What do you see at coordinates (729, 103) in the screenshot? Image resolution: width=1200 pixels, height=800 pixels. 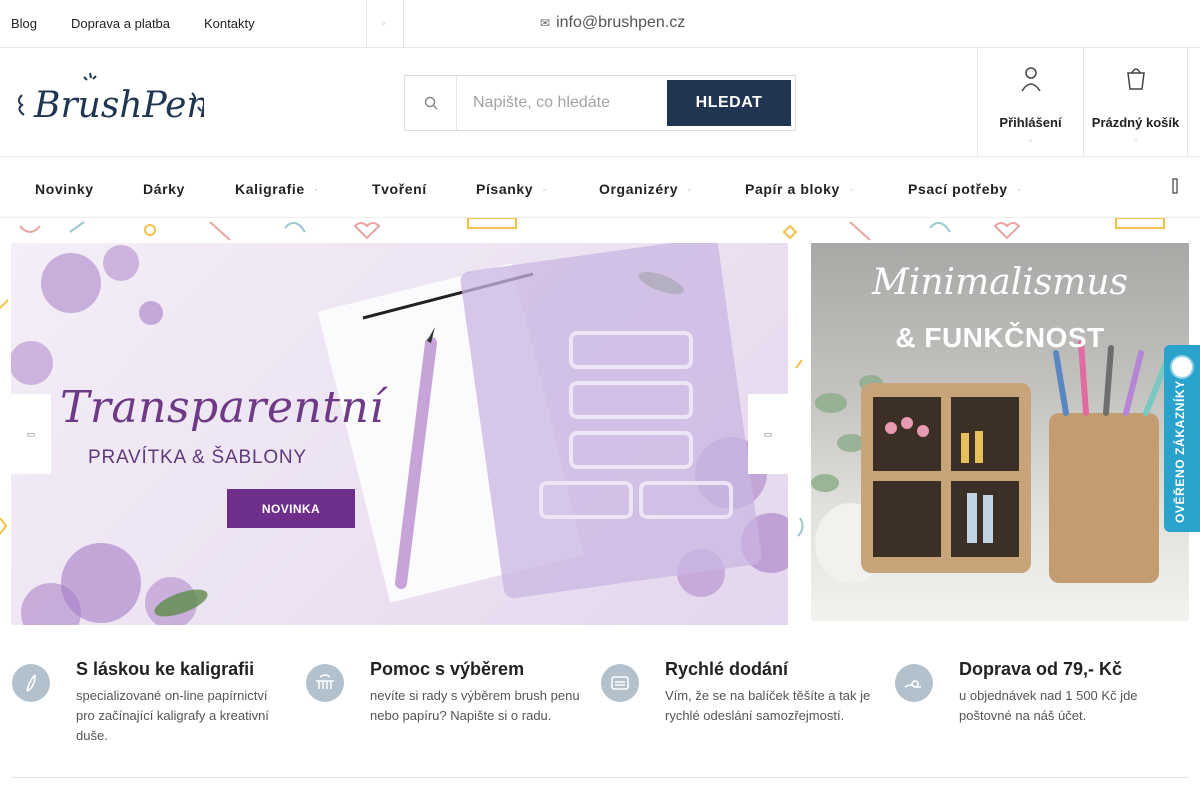 I see `search-button: HLEDAT` at bounding box center [729, 103].